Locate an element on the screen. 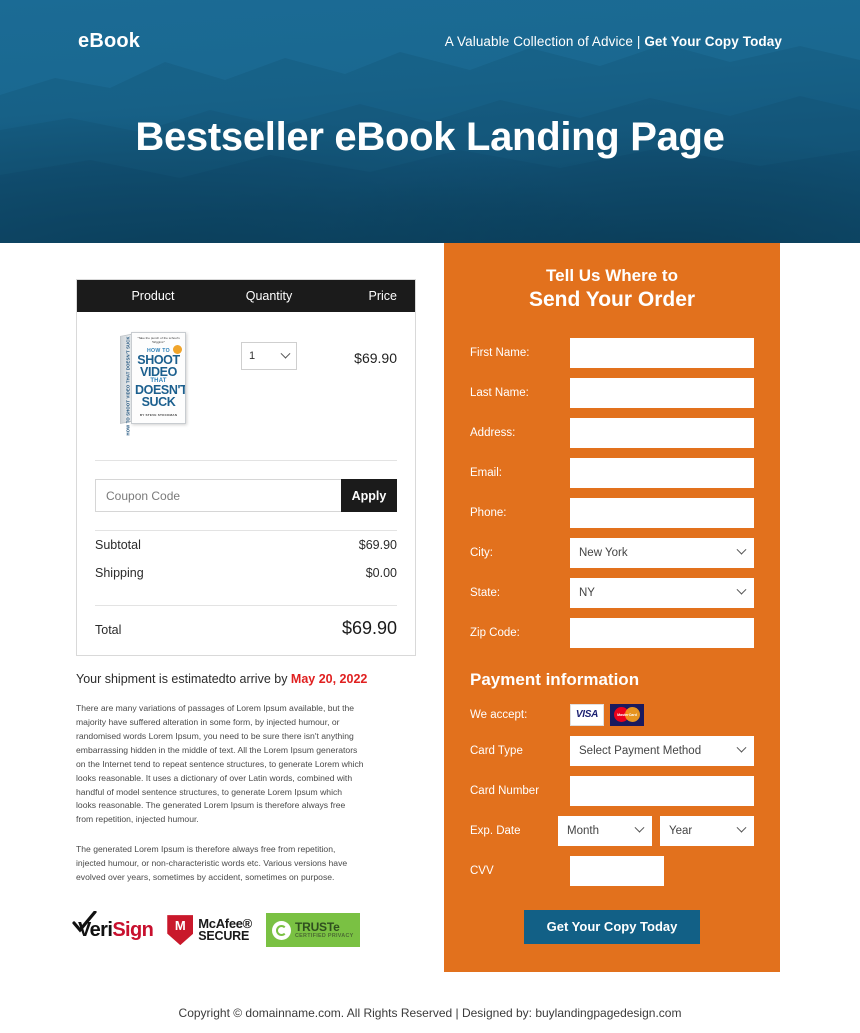 The width and height of the screenshot is (860, 1033). field-city: City: New York is located at coordinates (612, 552).